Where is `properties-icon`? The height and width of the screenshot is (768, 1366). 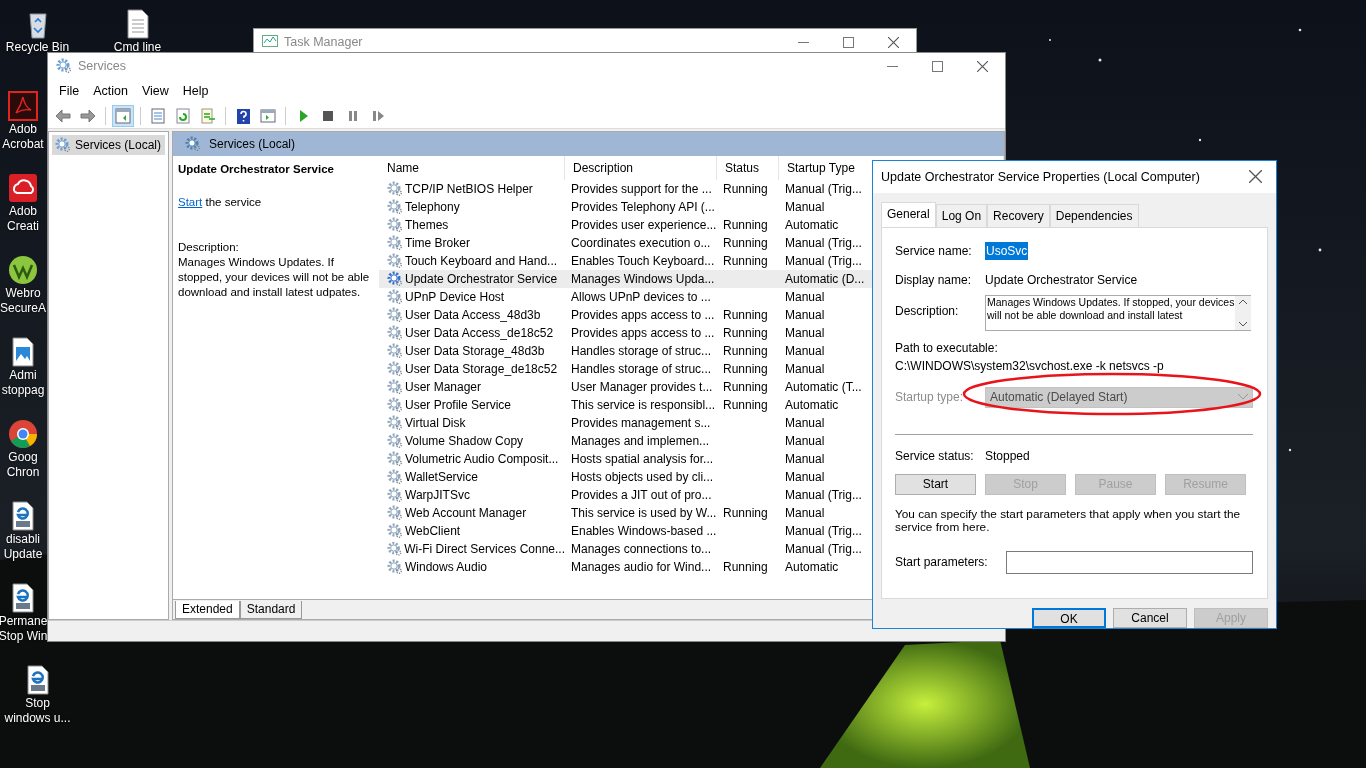 properties-icon is located at coordinates (158, 115).